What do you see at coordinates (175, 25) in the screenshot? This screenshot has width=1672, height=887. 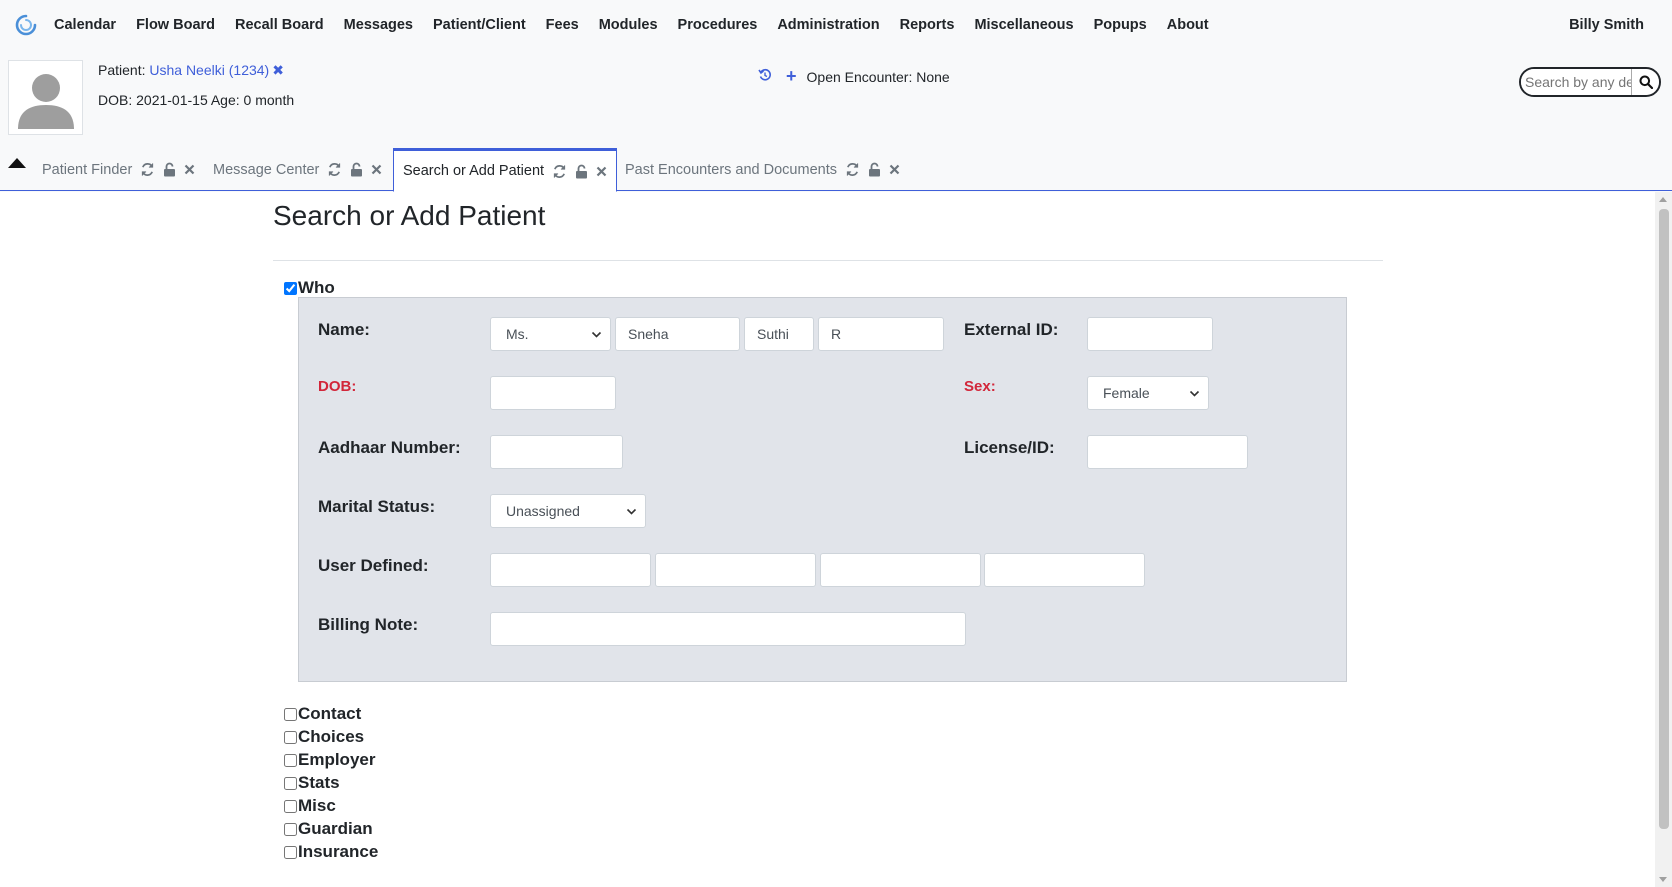 I see `menu-flow-board: Flow Board` at bounding box center [175, 25].